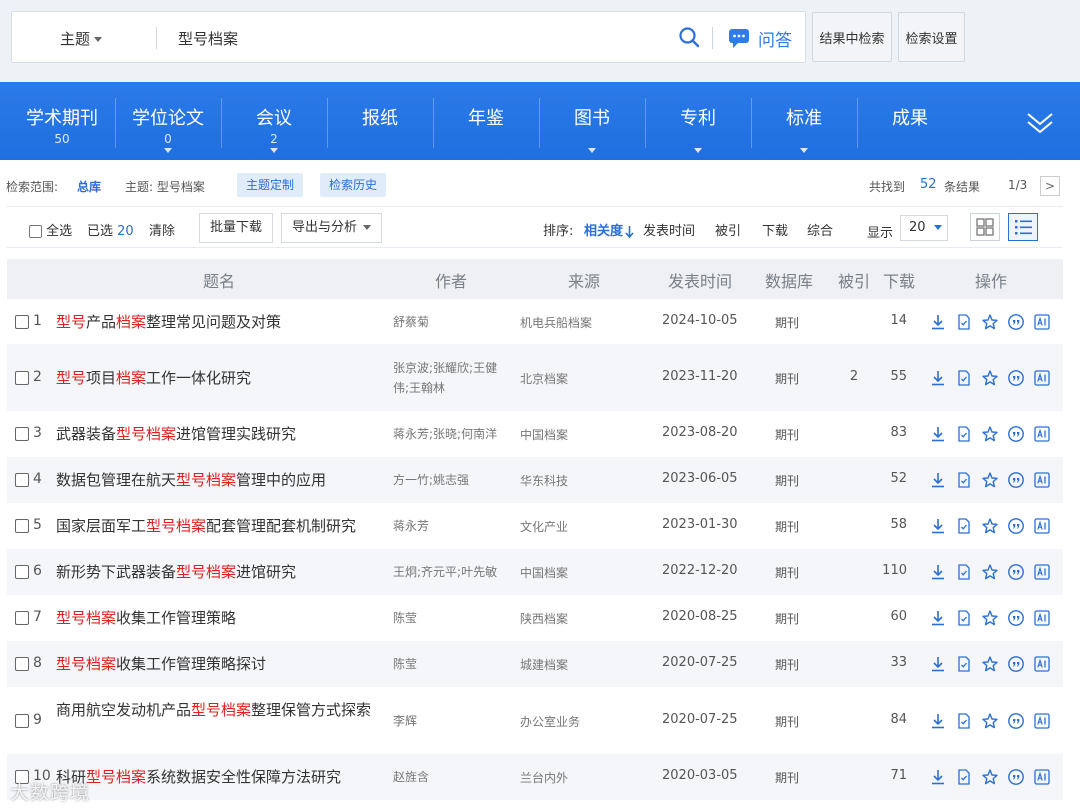  Describe the element at coordinates (775, 38) in the screenshot. I see `qa-button: 问答` at that location.